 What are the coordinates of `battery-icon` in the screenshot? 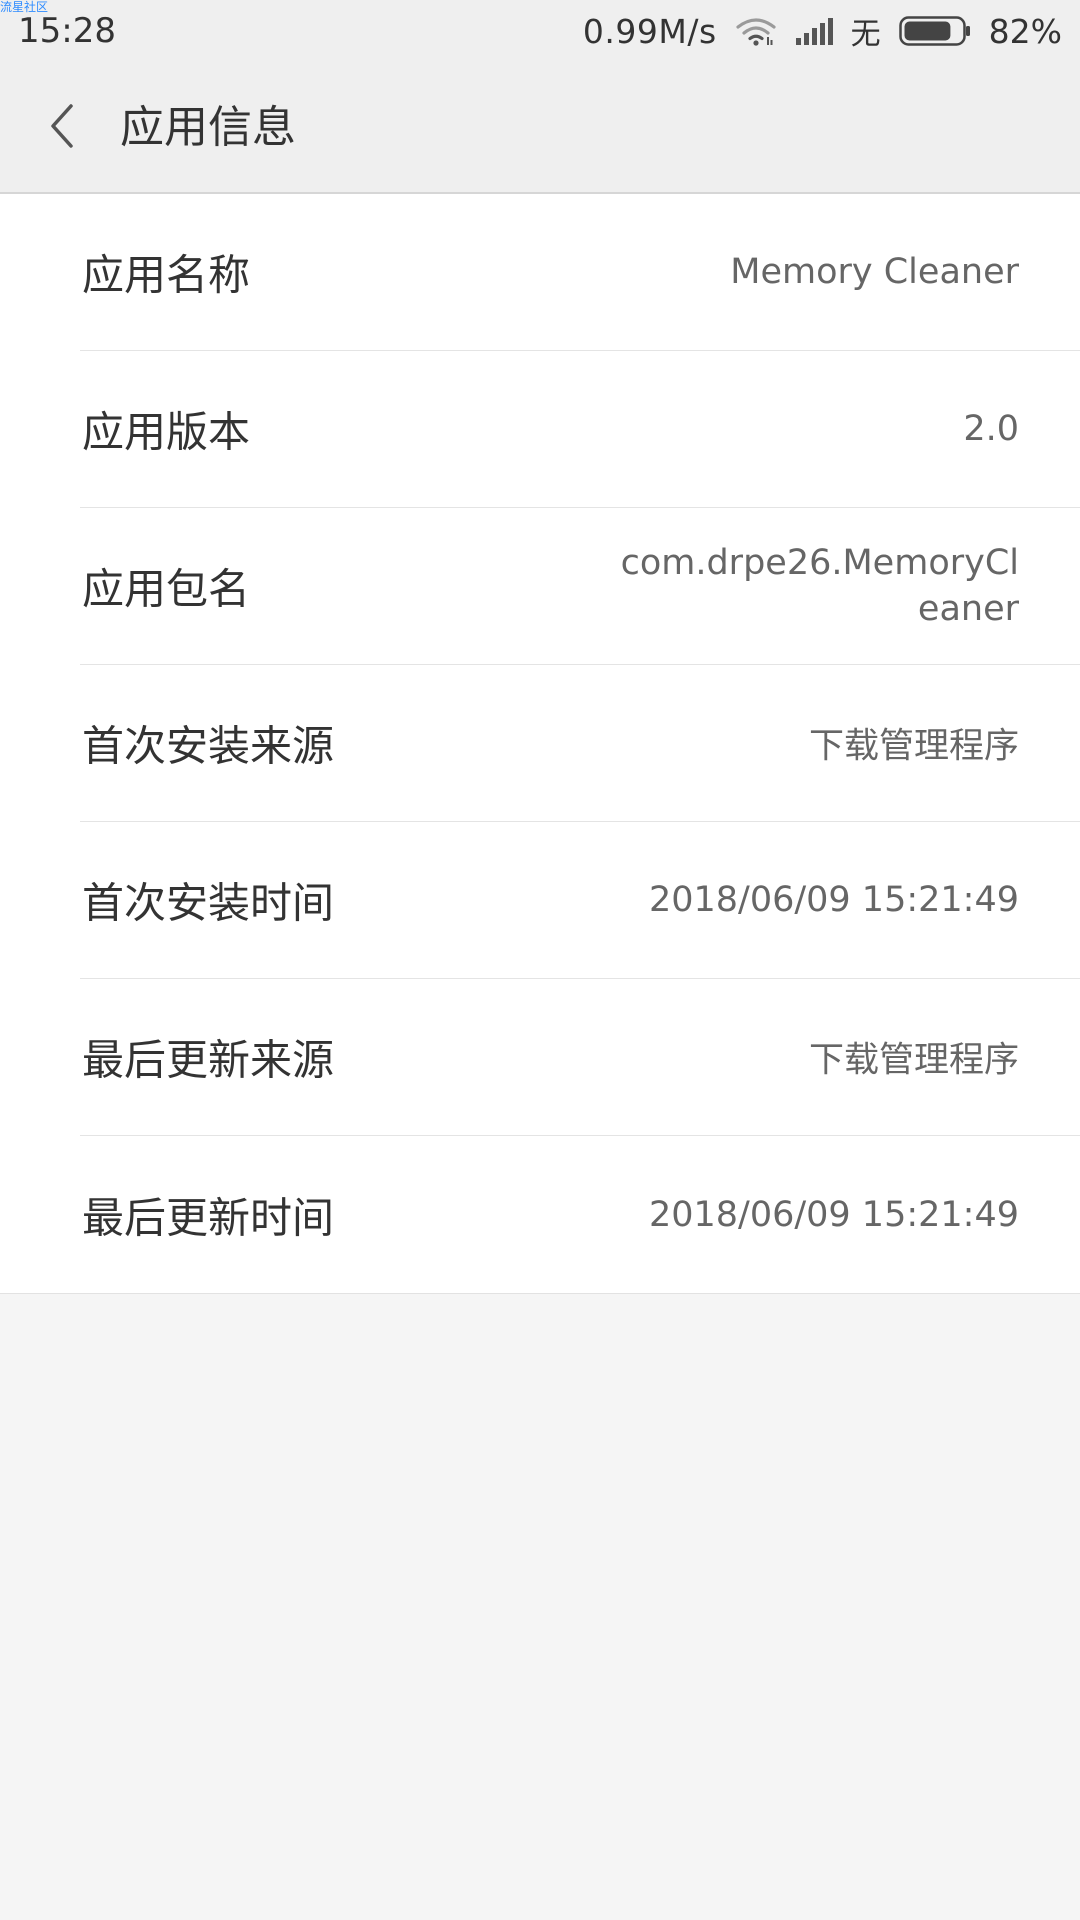 It's located at (934, 31).